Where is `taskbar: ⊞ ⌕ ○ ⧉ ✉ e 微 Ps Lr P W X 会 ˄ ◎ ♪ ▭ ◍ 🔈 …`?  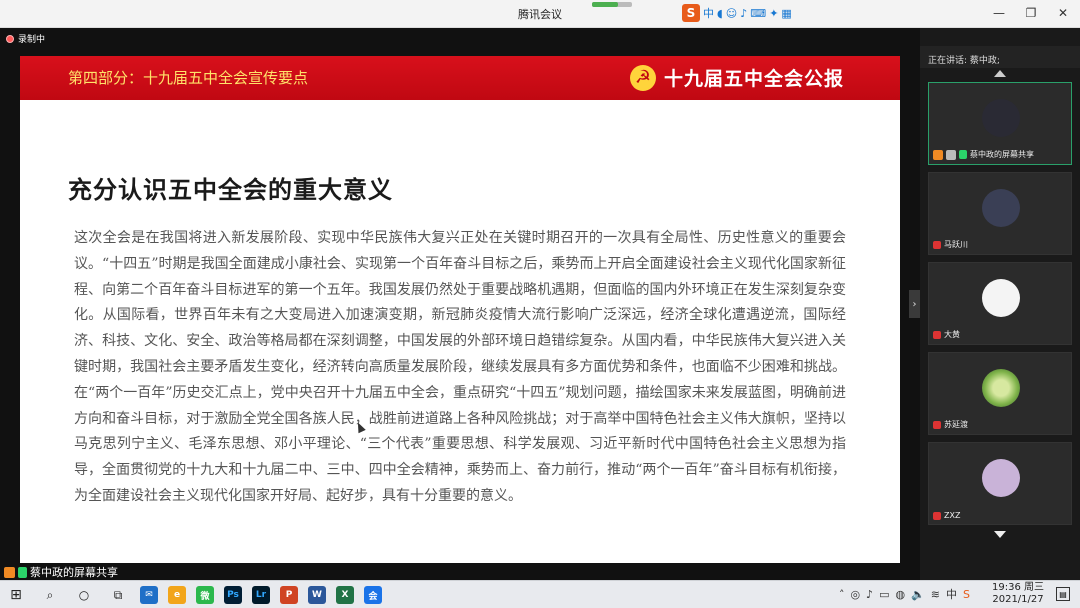
taskbar: ⊞ ⌕ ○ ⧉ ✉ e 微 Ps Lr P W X 会 ˄ ◎ ♪ ▭ ◍ 🔈 … is located at coordinates (540, 594).